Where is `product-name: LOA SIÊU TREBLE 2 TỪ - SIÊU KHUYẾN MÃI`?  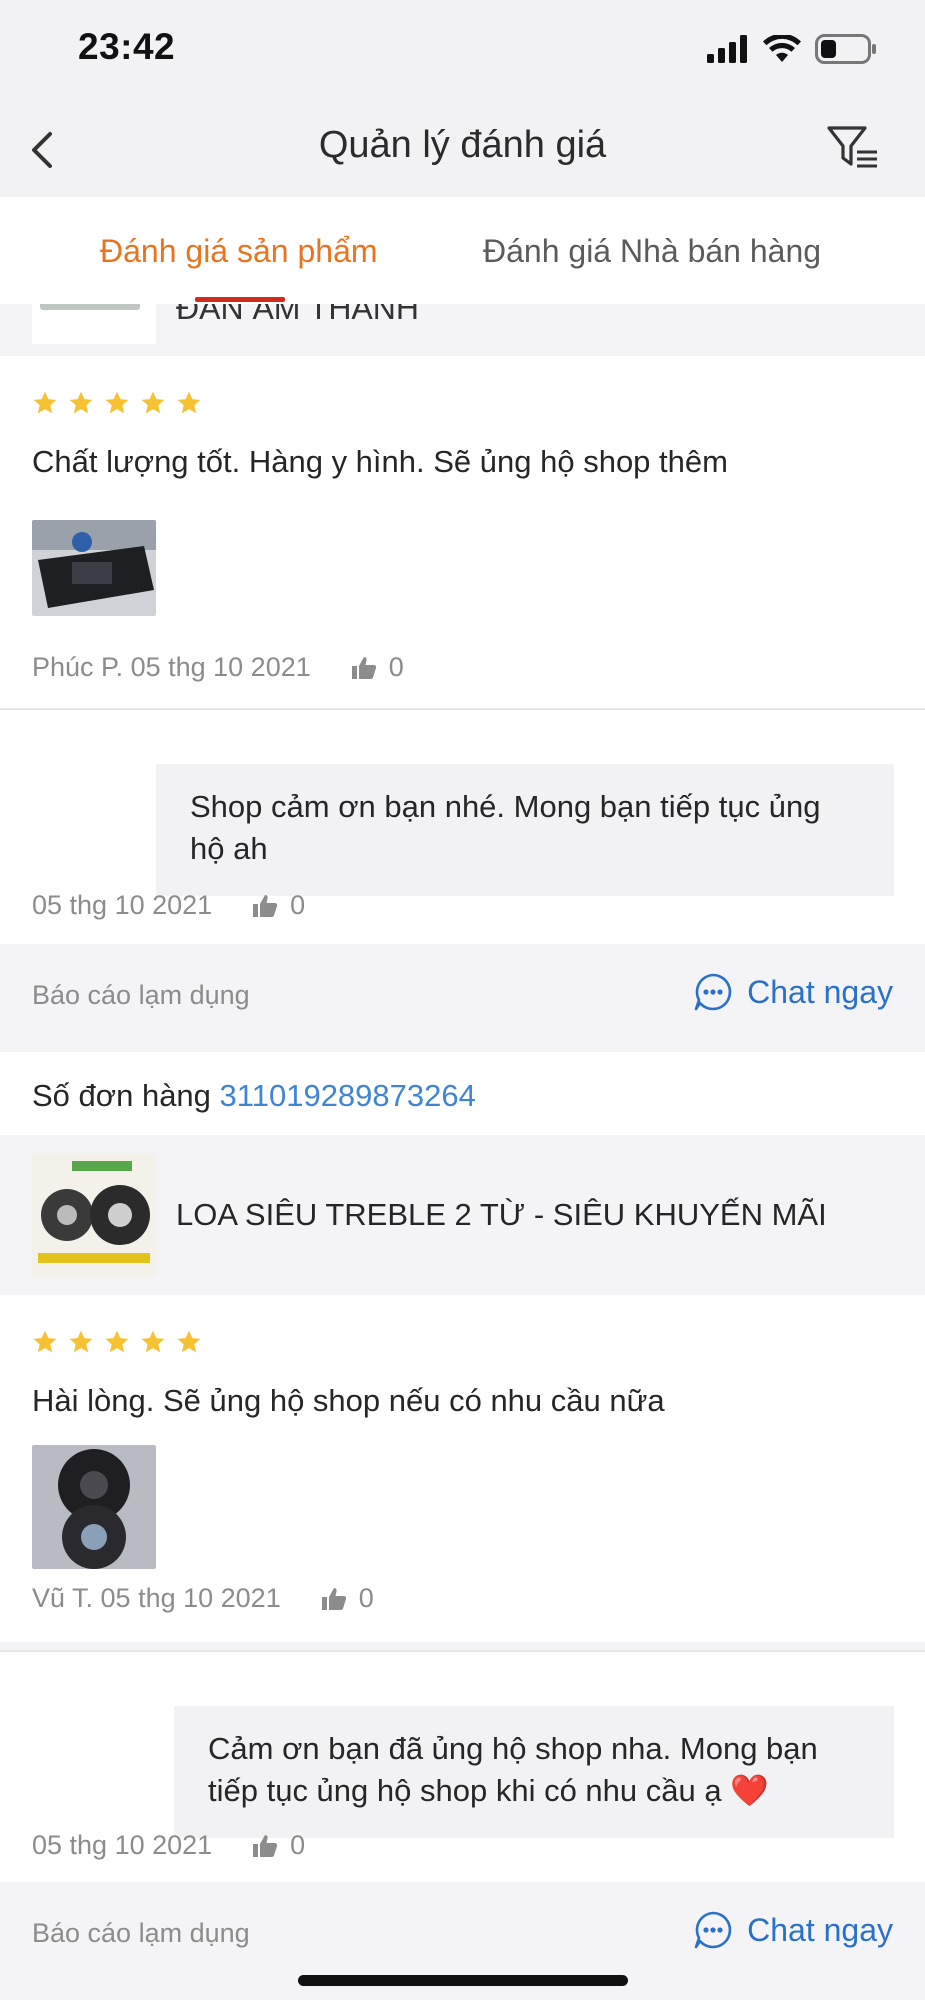
product-name: LOA SIÊU TREBLE 2 TỪ - SIÊU KHUYẾN MÃI is located at coordinates (501, 1214).